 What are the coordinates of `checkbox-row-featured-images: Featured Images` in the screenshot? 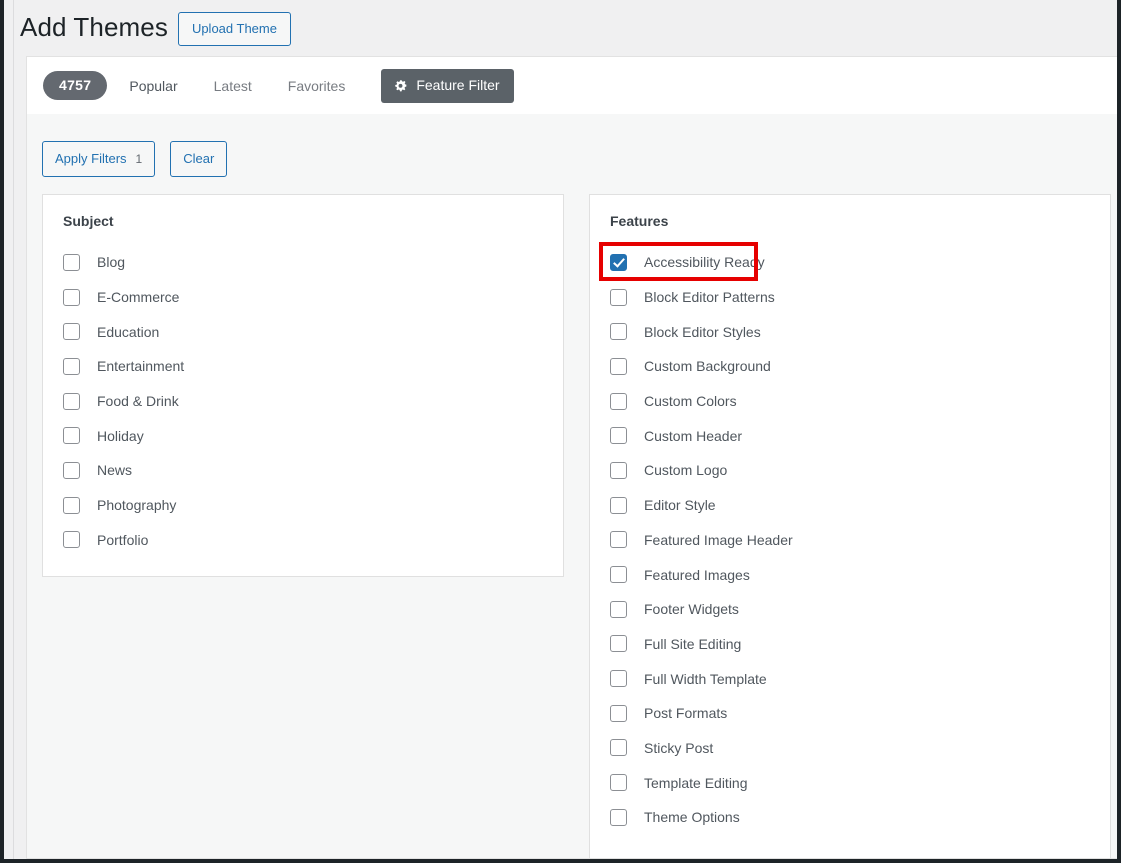 It's located at (850, 574).